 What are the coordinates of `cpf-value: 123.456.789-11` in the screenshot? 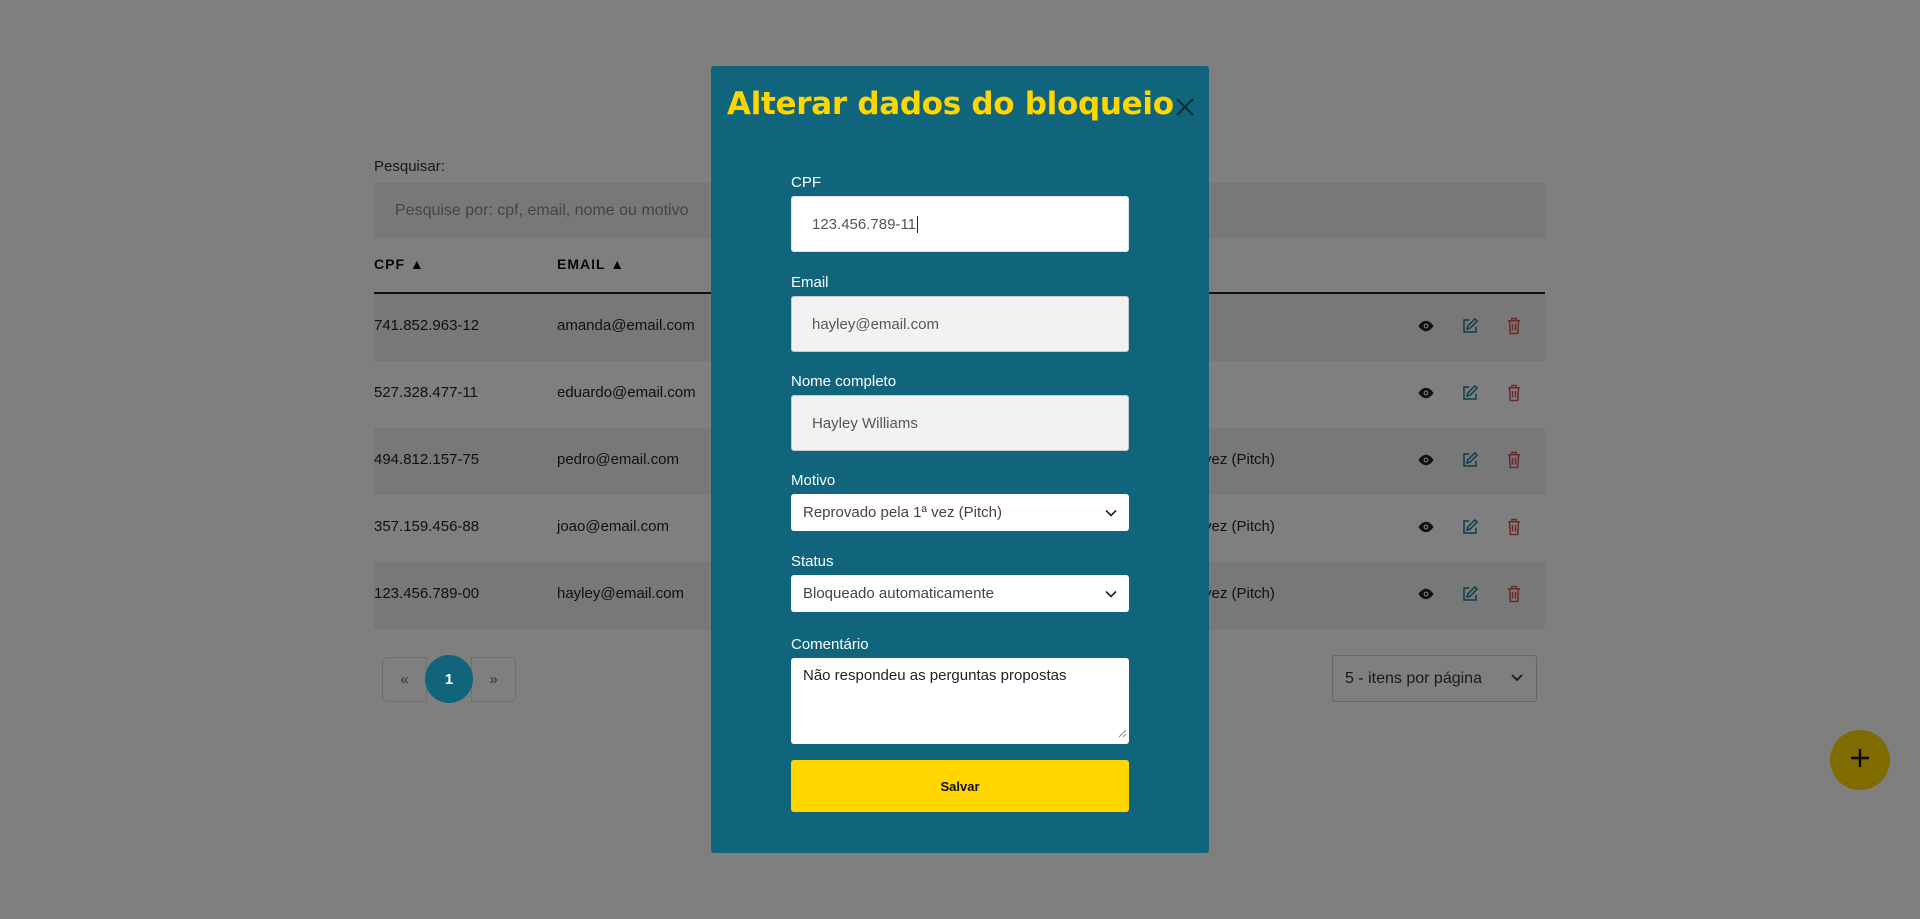 It's located at (864, 224).